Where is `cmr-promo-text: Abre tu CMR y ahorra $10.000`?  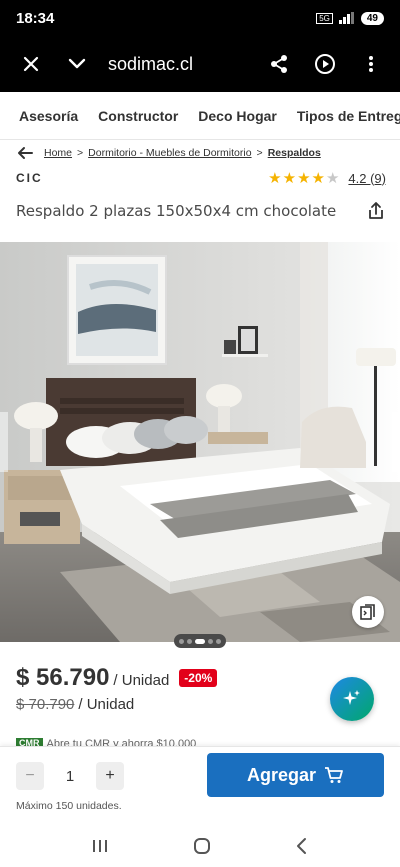 cmr-promo-text: Abre tu CMR y ahorra $10.000 is located at coordinates (121, 742).